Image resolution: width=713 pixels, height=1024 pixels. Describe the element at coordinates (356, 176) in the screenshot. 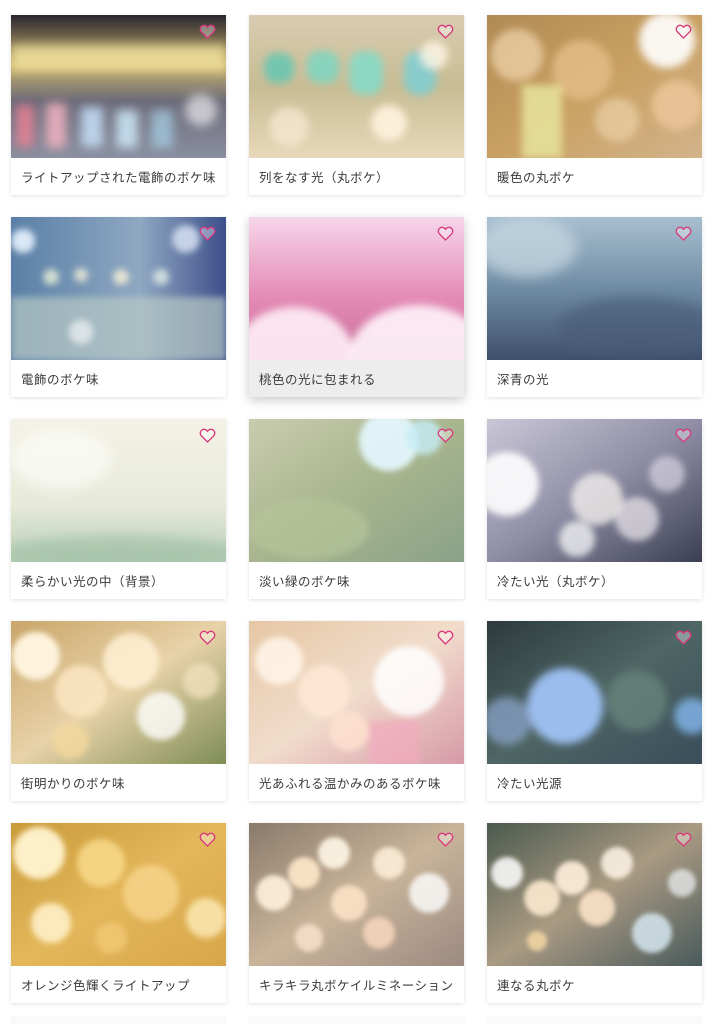

I see `photo-caption: 列をなす光（丸ボケ）` at that location.